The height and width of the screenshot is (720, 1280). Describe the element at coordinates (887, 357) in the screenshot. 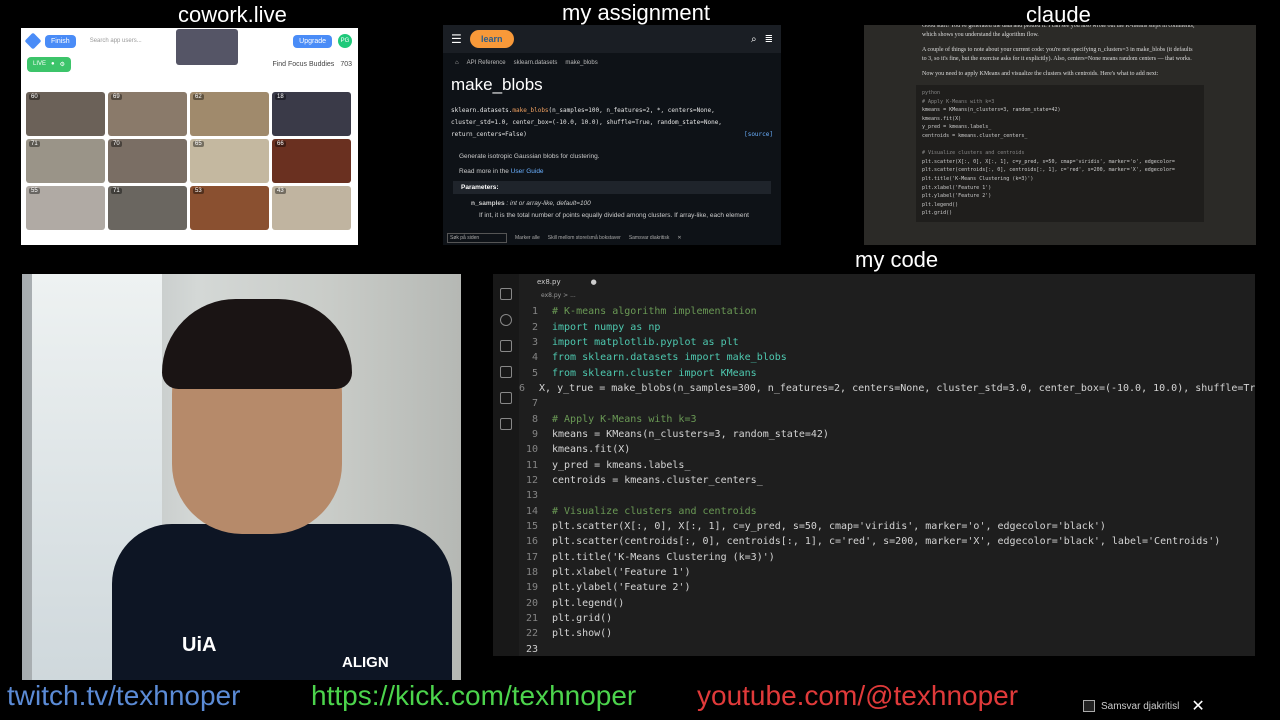

I see `code-line: 4 from sklearn.datasets import make_blobs` at that location.